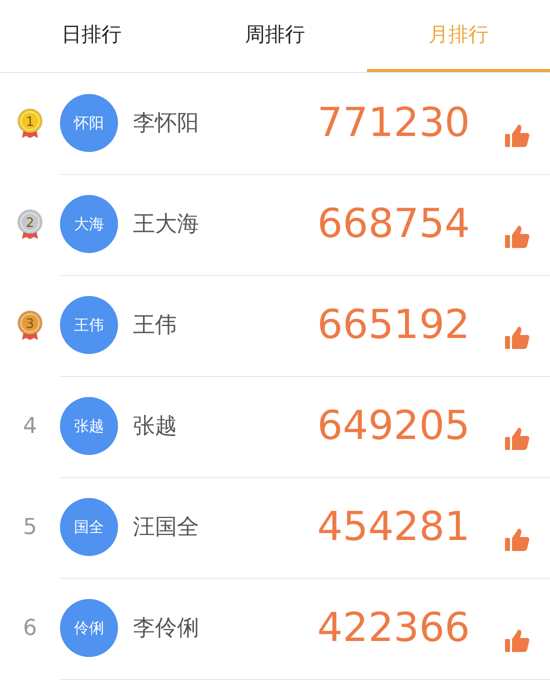 Image resolution: width=550 pixels, height=690 pixels. I want to click on rank-number: 5, so click(30, 527).